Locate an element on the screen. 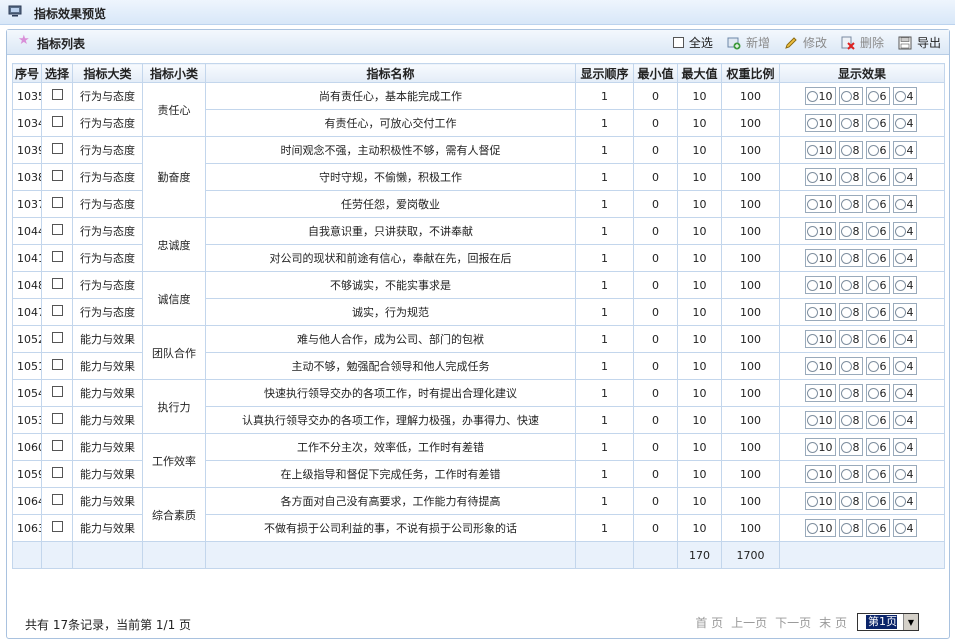 This screenshot has width=955, height=643. page-select: 第1页 ▼ is located at coordinates (888, 622).